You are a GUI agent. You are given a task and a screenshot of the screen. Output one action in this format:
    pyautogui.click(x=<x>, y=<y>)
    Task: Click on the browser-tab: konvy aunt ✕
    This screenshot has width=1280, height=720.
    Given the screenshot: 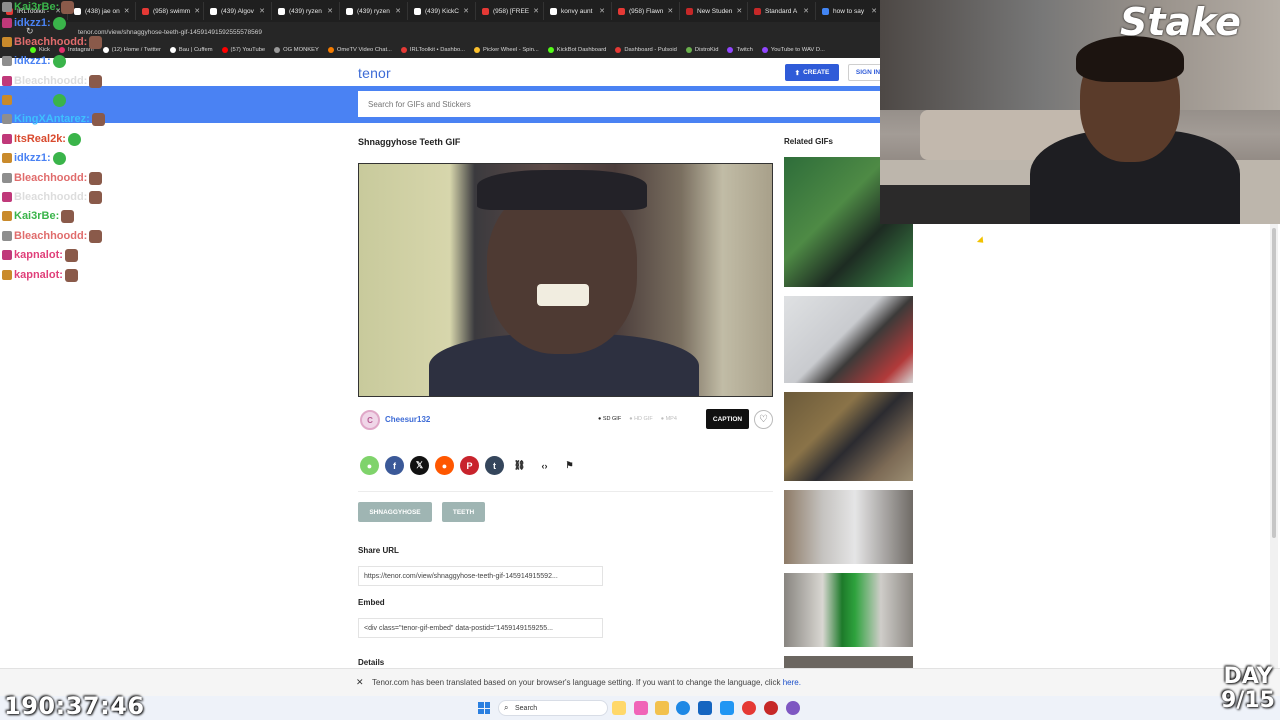 What is the action you would take?
    pyautogui.click(x=578, y=11)
    